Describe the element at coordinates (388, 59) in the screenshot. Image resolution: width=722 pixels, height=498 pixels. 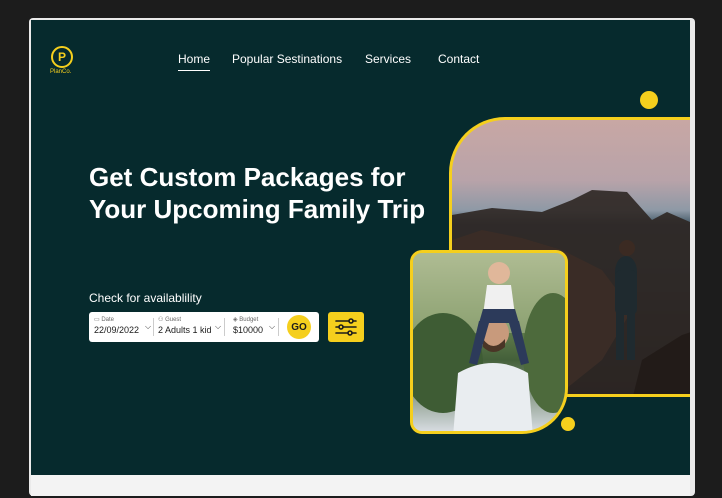
I see `nav-services: Services` at that location.